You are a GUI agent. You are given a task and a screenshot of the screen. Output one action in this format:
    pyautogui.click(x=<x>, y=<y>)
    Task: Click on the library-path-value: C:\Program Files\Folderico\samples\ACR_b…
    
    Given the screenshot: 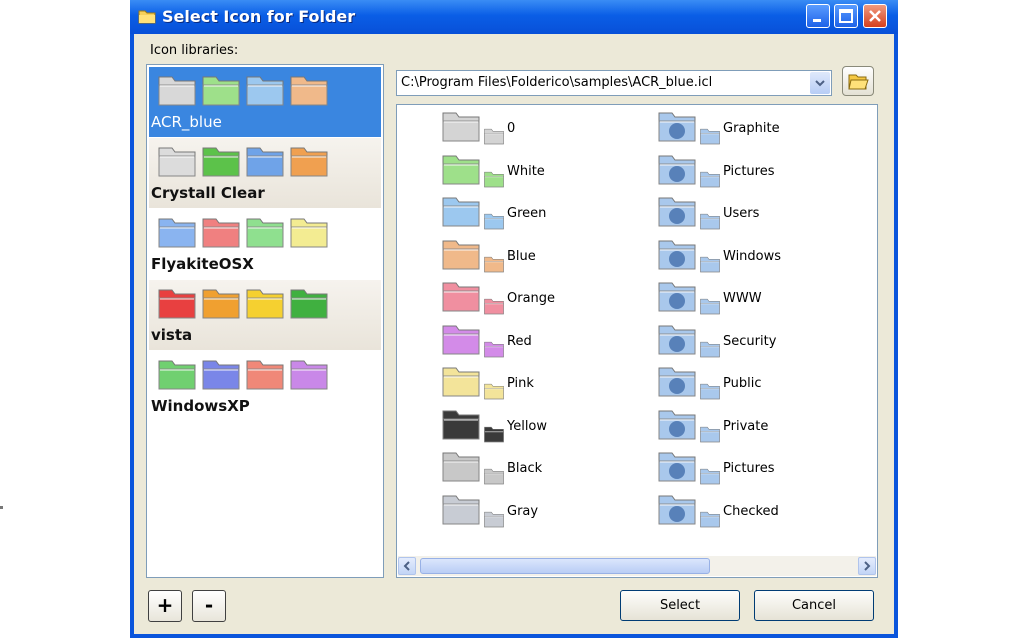 What is the action you would take?
    pyautogui.click(x=557, y=82)
    